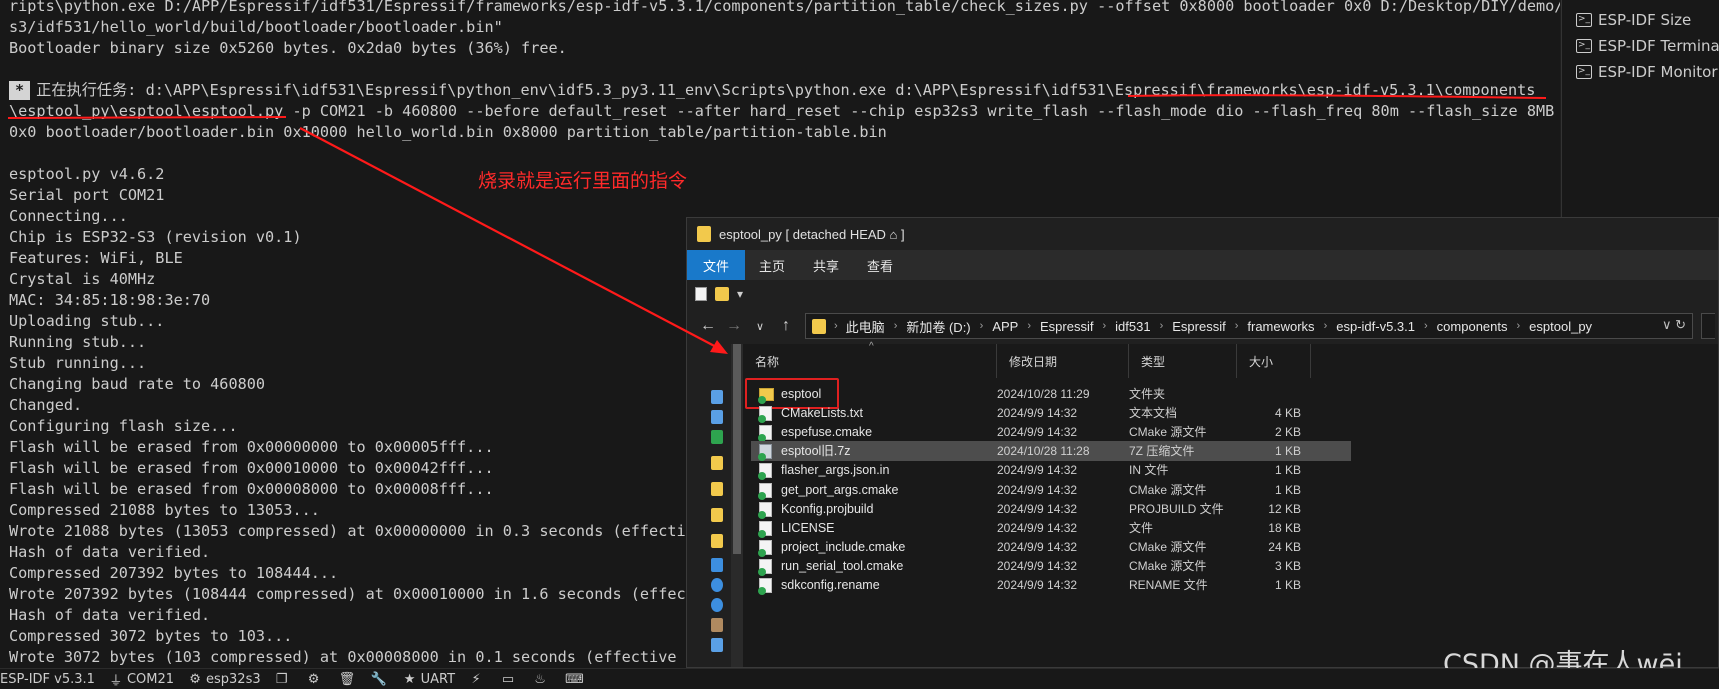  I want to click on status-item: ⚙ esp32s3, so click(224, 679).